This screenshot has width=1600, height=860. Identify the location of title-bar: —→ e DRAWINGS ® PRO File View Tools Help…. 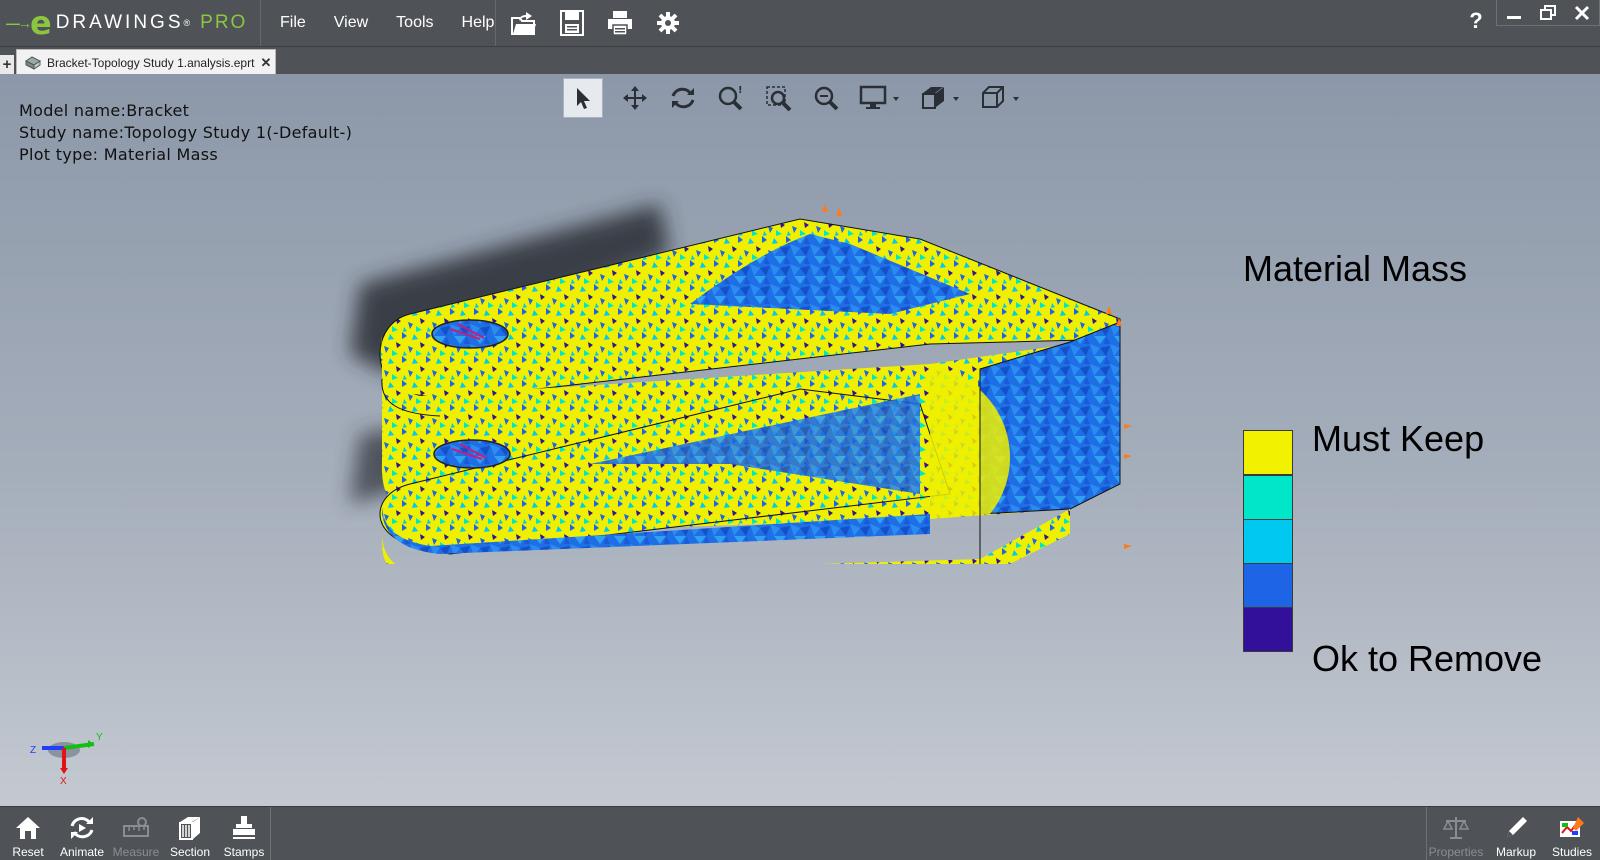
(800, 23).